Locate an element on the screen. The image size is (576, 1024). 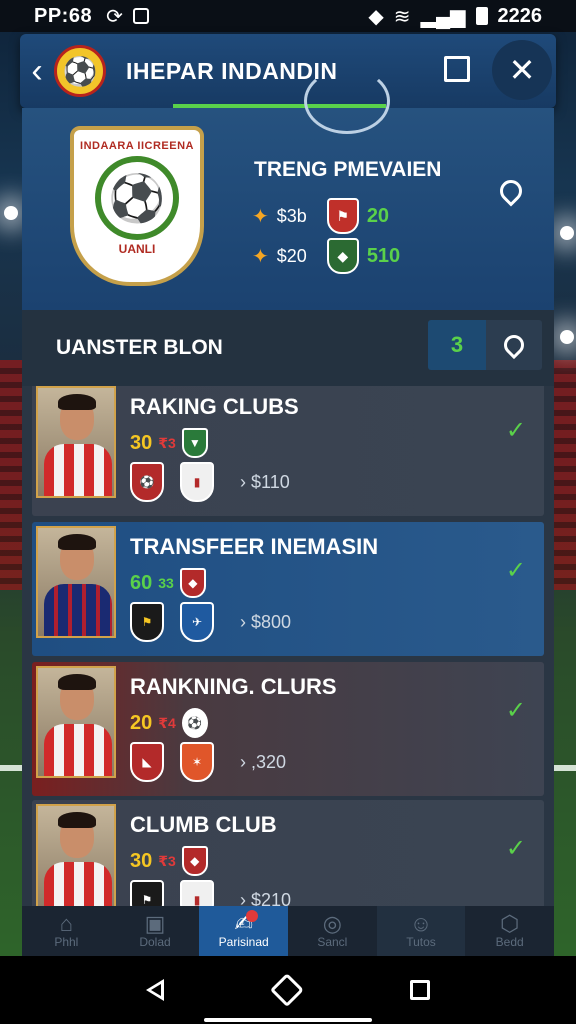
nav-tab-profile: ☺ Tutos is located at coordinates (421, 931).